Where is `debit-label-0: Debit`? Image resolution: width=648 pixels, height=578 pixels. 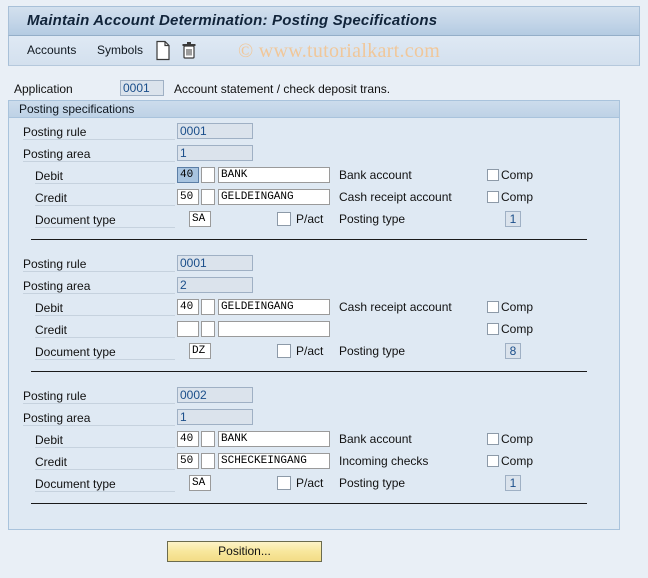 debit-label-0: Debit is located at coordinates (105, 176).